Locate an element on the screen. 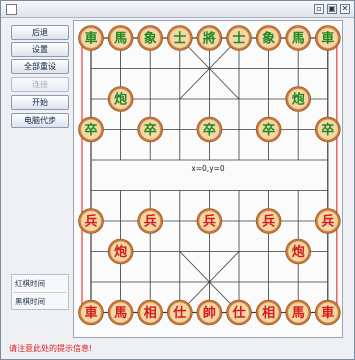  connect-button: 连接 is located at coordinates (40, 84).